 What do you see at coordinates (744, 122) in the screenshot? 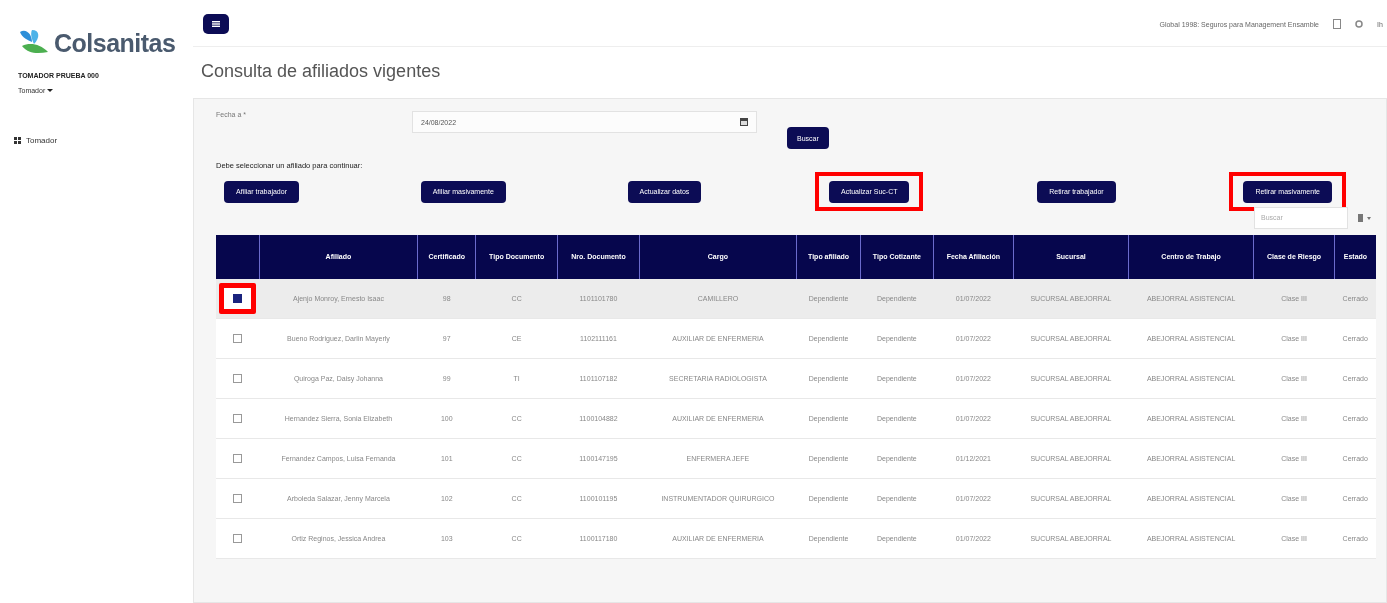
I see `calendar-icon` at bounding box center [744, 122].